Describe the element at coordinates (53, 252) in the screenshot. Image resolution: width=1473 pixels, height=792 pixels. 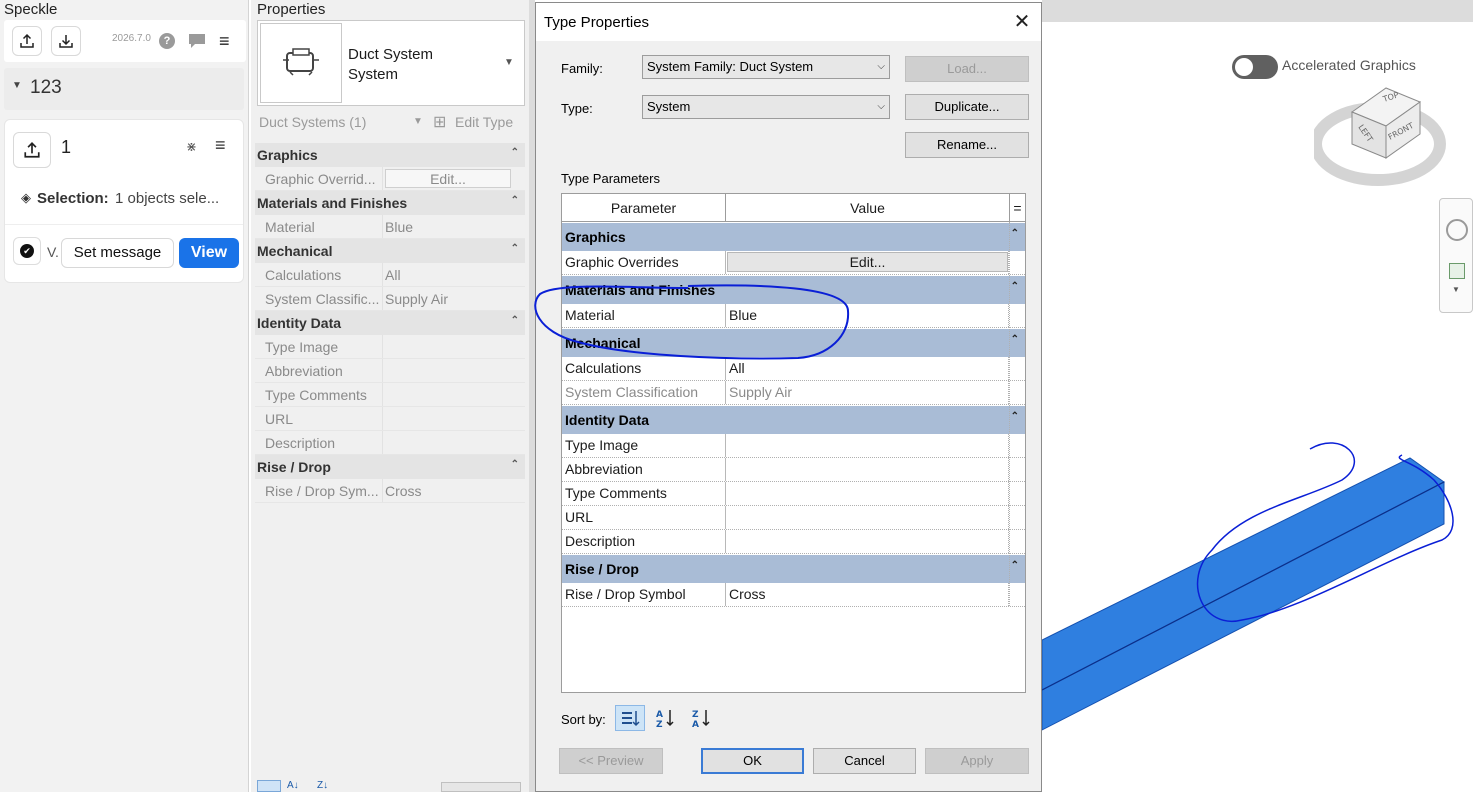
I see `version-short: V.` at that location.